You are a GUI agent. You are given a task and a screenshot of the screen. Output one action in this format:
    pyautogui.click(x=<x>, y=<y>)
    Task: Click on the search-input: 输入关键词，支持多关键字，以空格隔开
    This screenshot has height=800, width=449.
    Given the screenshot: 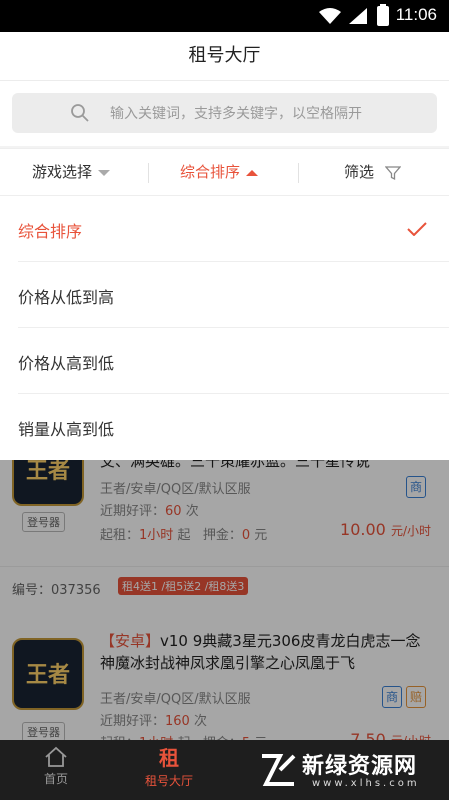 What is the action you would take?
    pyautogui.click(x=224, y=113)
    